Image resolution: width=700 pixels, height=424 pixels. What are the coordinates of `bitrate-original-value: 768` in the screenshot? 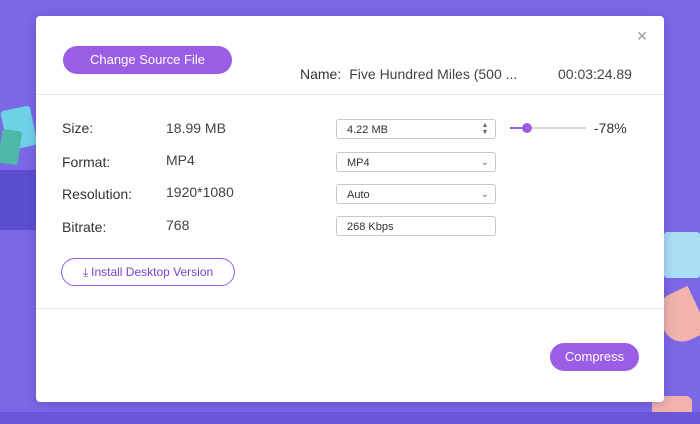 It's located at (178, 225).